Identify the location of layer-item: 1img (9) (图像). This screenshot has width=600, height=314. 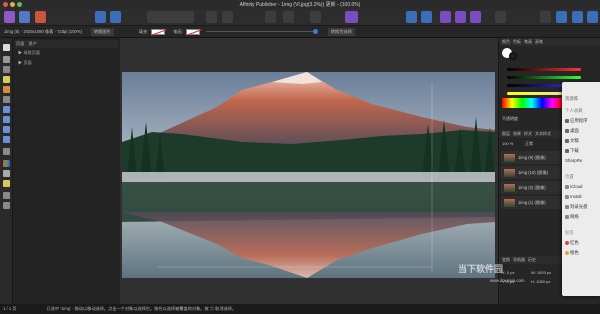
(532, 157).